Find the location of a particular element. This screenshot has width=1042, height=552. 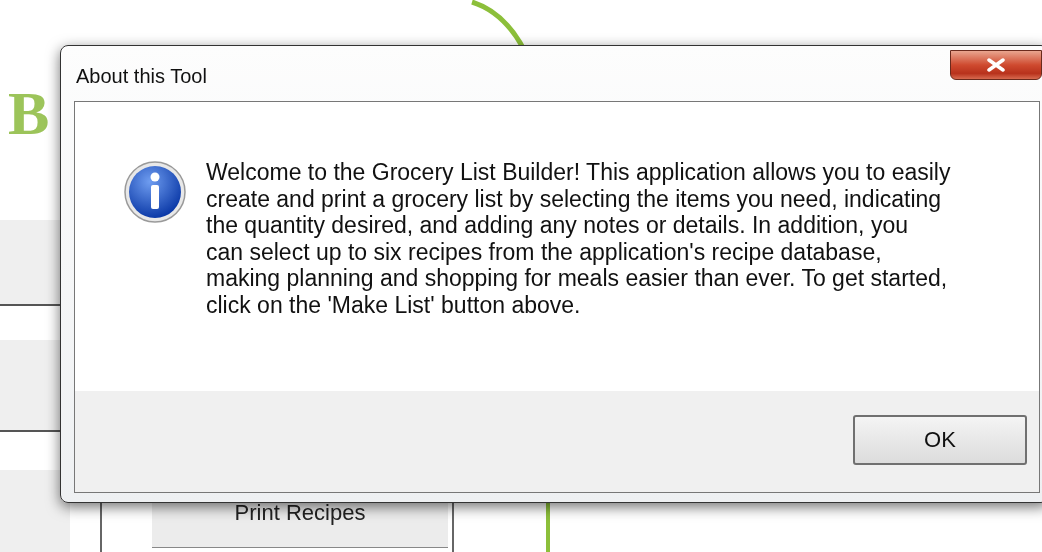

info-icon is located at coordinates (155, 192).